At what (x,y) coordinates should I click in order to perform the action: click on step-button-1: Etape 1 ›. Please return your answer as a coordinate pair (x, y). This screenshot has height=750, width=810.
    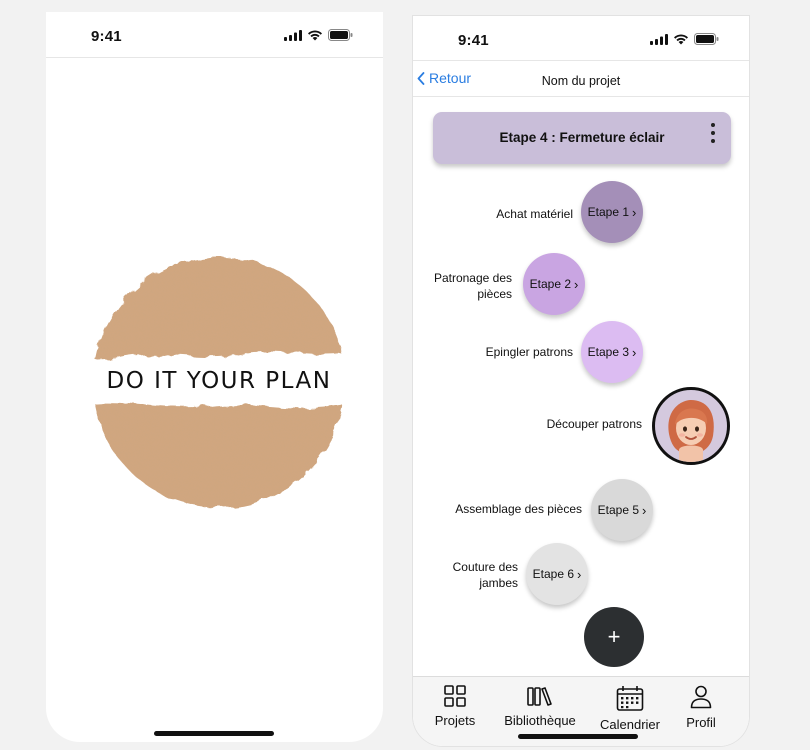
    Looking at the image, I should click on (612, 212).